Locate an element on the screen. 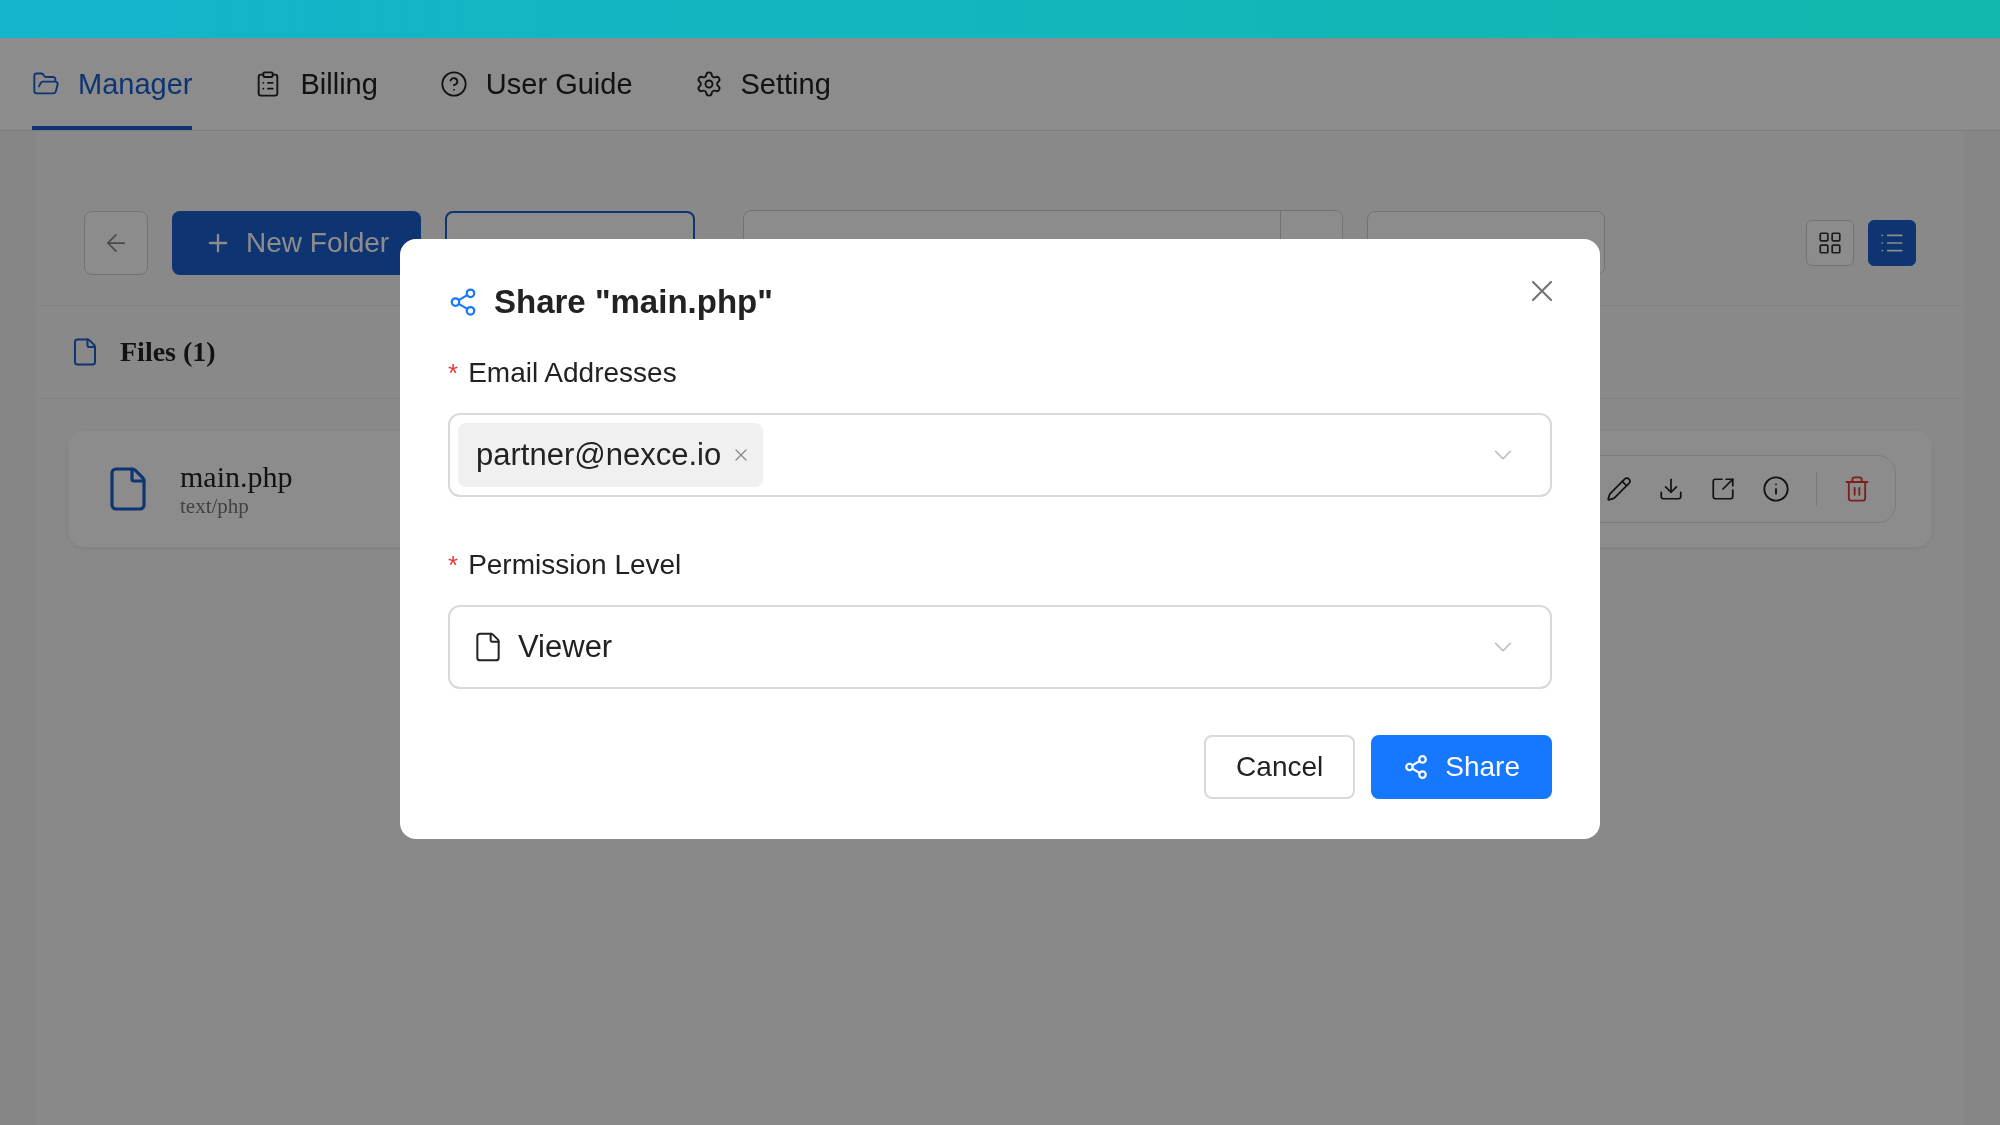 The image size is (2000, 1125). field-label: Email Addresses is located at coordinates (572, 373).